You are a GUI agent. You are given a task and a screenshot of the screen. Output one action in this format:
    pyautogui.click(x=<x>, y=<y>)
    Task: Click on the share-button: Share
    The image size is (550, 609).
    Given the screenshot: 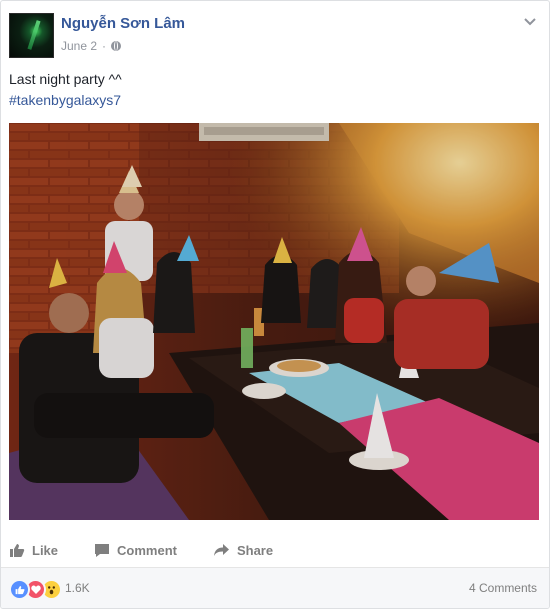 What is the action you would take?
    pyautogui.click(x=243, y=550)
    